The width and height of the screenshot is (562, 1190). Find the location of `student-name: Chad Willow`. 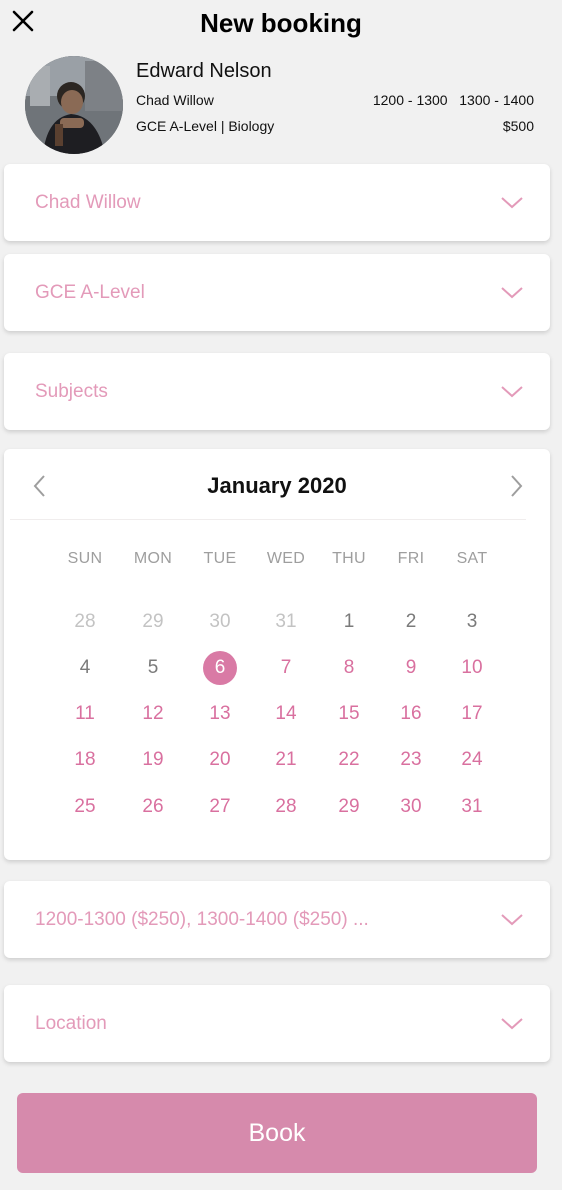

student-name: Chad Willow is located at coordinates (175, 100).